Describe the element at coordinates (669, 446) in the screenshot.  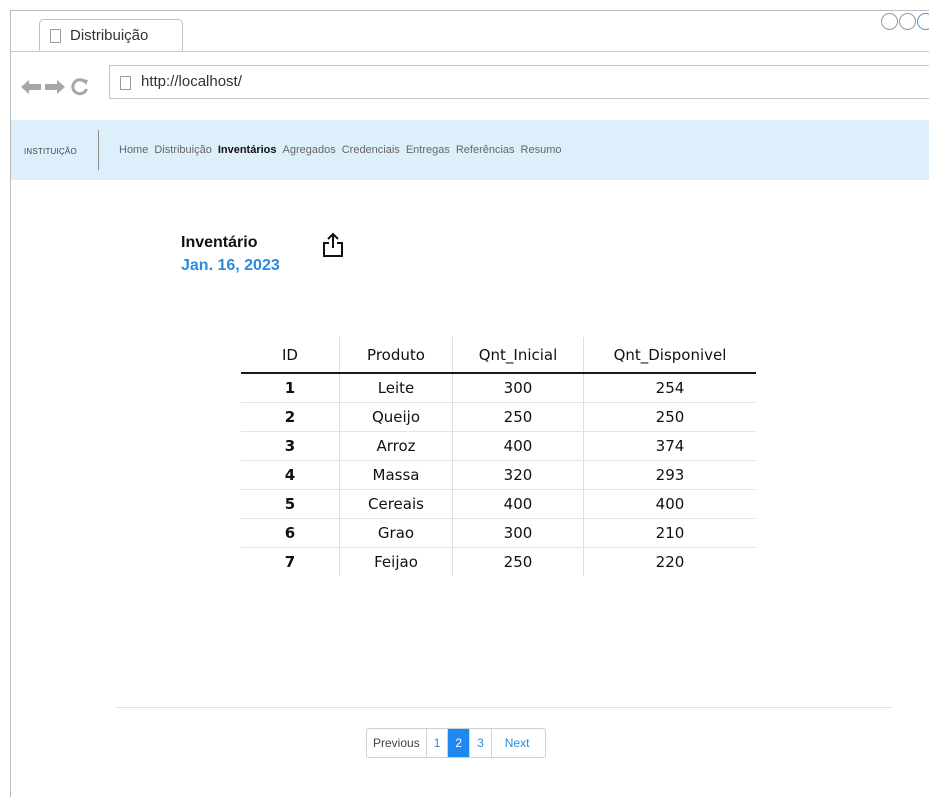
I see `cell-qnt-disponivel: 374` at that location.